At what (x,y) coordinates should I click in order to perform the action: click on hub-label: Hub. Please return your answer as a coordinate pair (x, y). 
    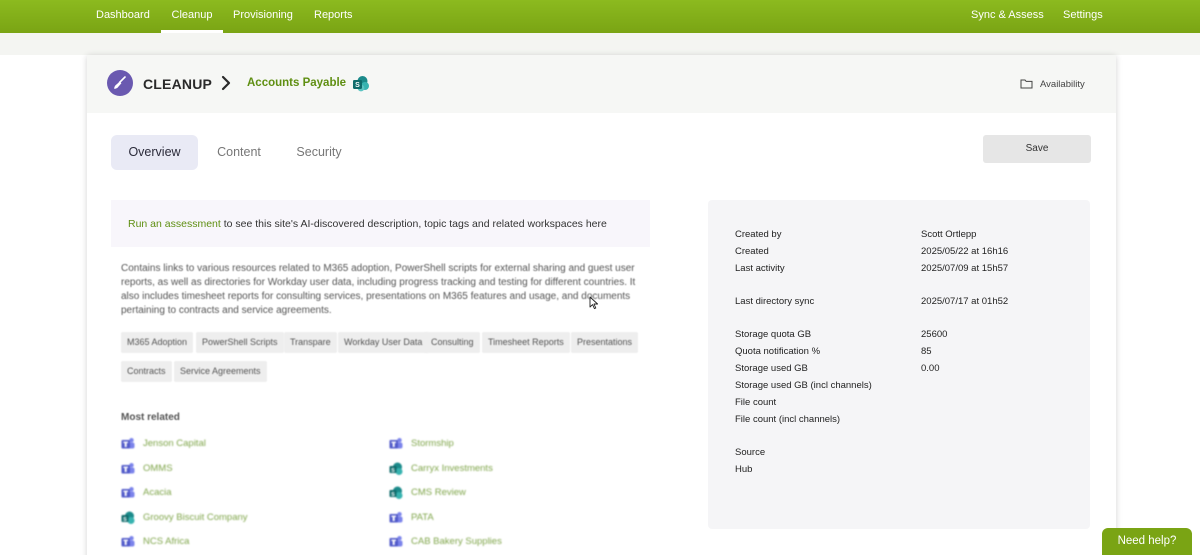
    Looking at the image, I should click on (744, 469).